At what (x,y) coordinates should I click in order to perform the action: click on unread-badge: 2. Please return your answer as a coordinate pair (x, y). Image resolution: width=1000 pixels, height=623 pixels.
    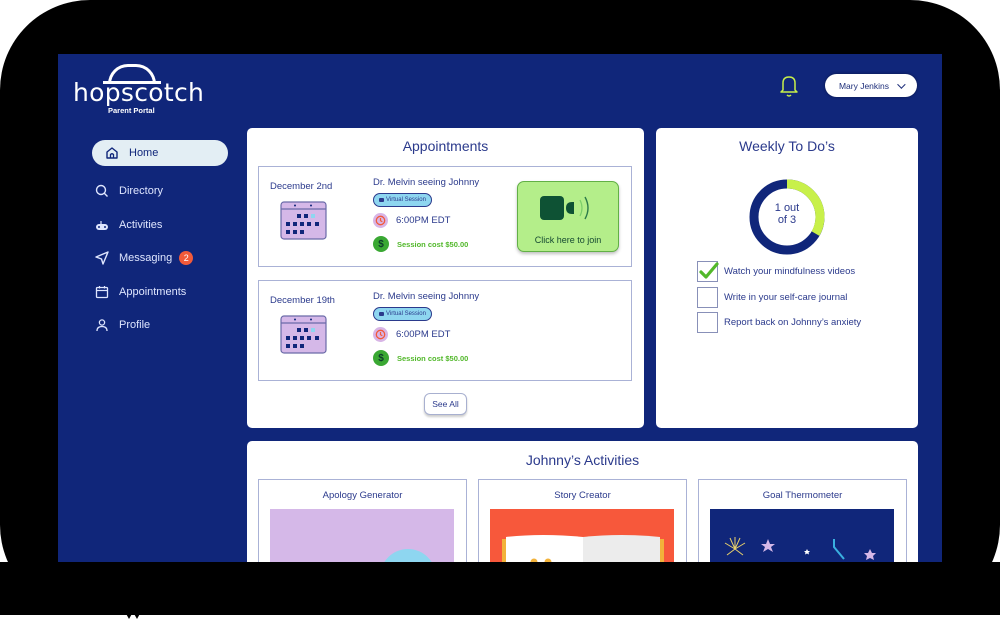
    Looking at the image, I should click on (186, 258).